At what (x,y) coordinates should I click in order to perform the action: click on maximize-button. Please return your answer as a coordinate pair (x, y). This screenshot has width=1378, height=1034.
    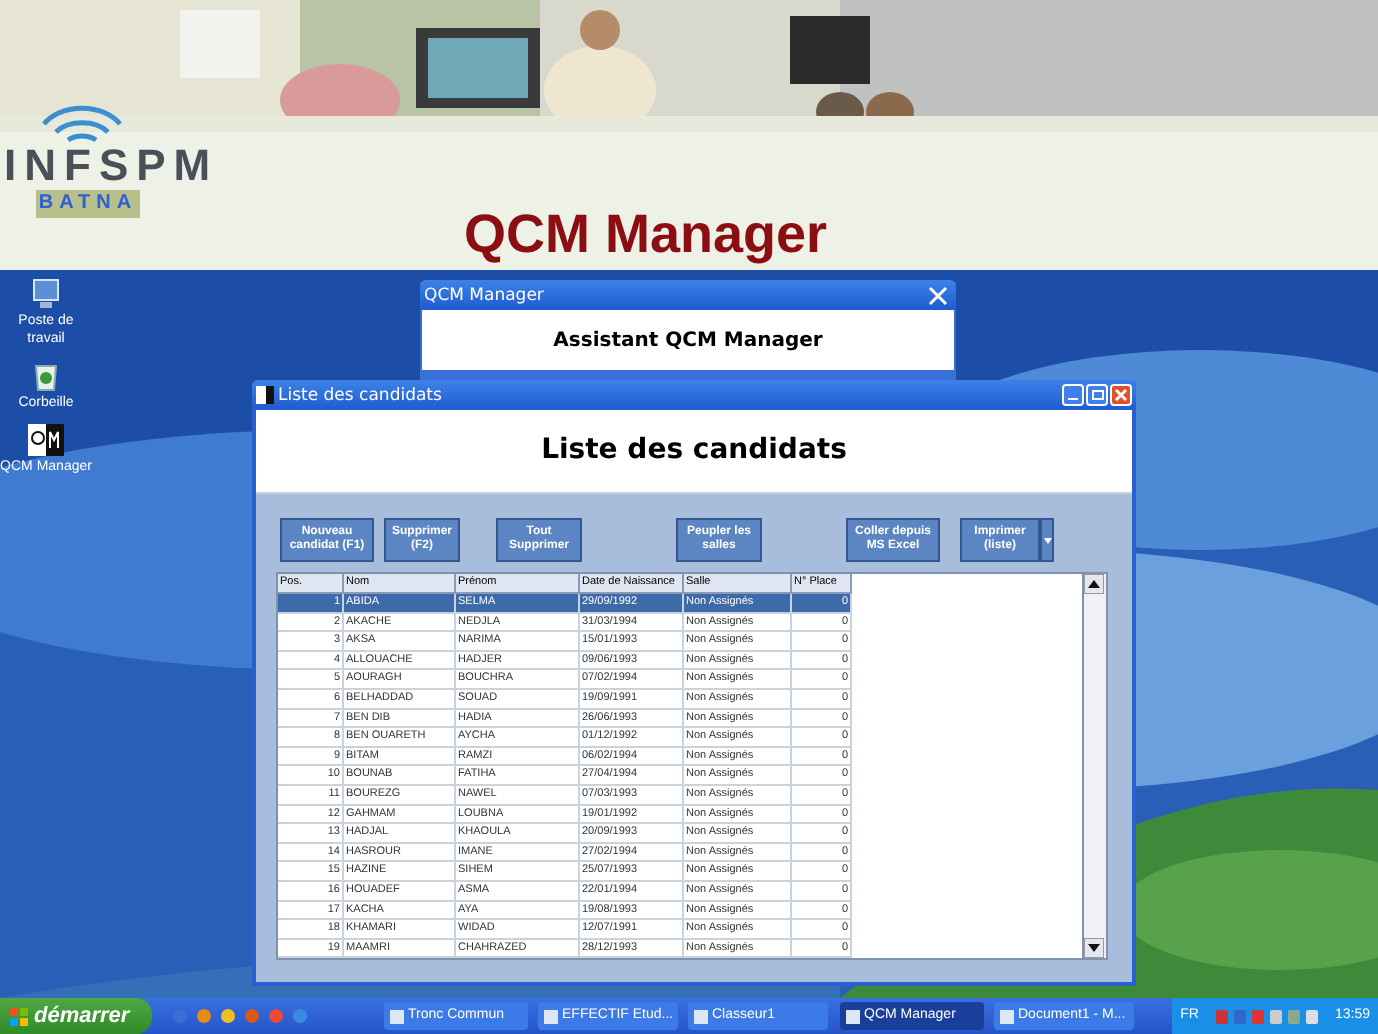
    Looking at the image, I should click on (1097, 395).